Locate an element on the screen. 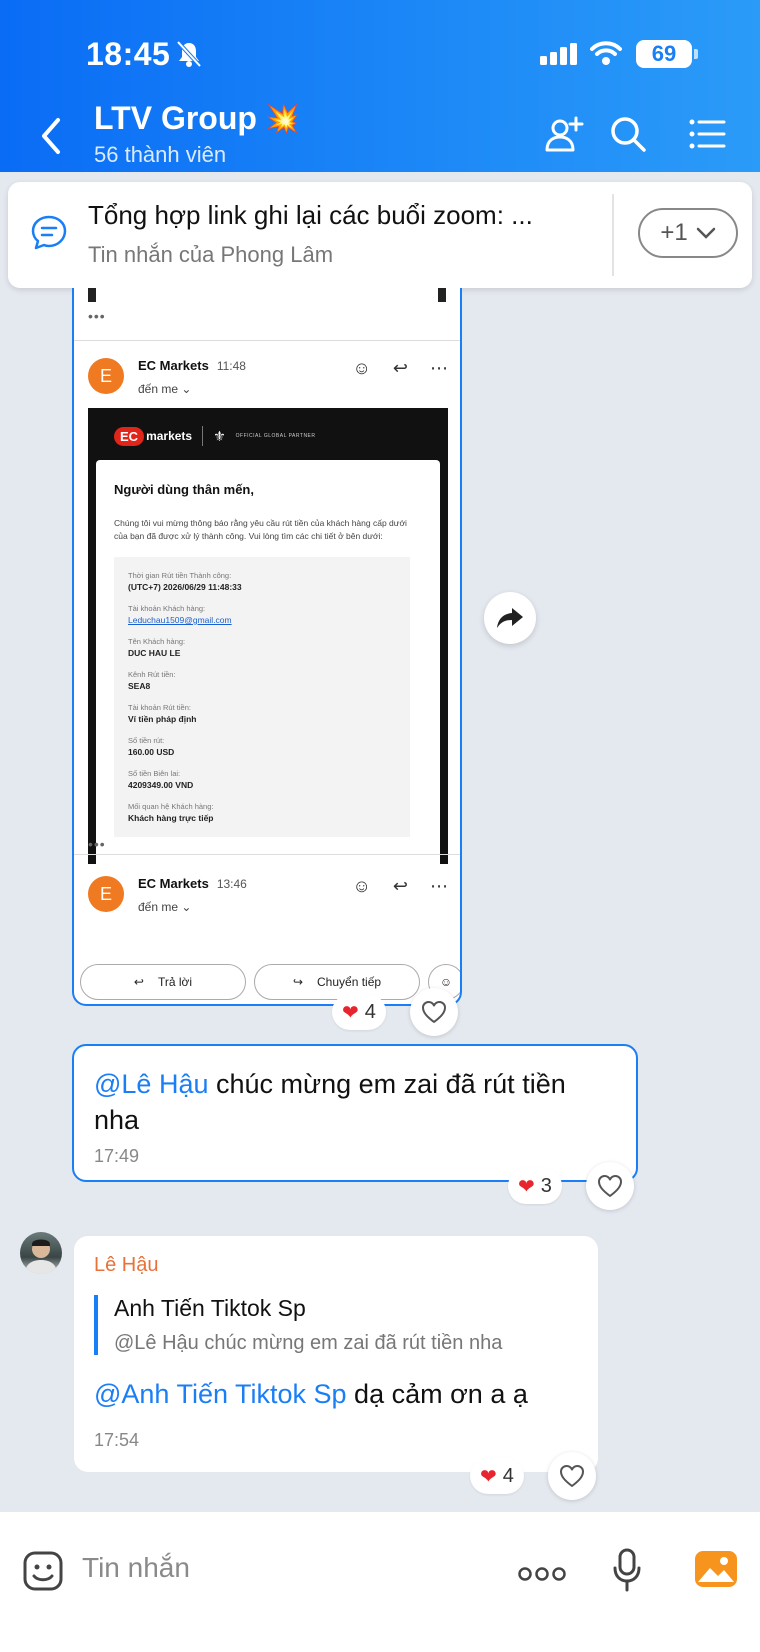 This screenshot has height=1652, width=760. email-header-second: E EC Markets 13:46 đến me ⌄ ☺ ↩ ⋯ is located at coordinates (267, 893).